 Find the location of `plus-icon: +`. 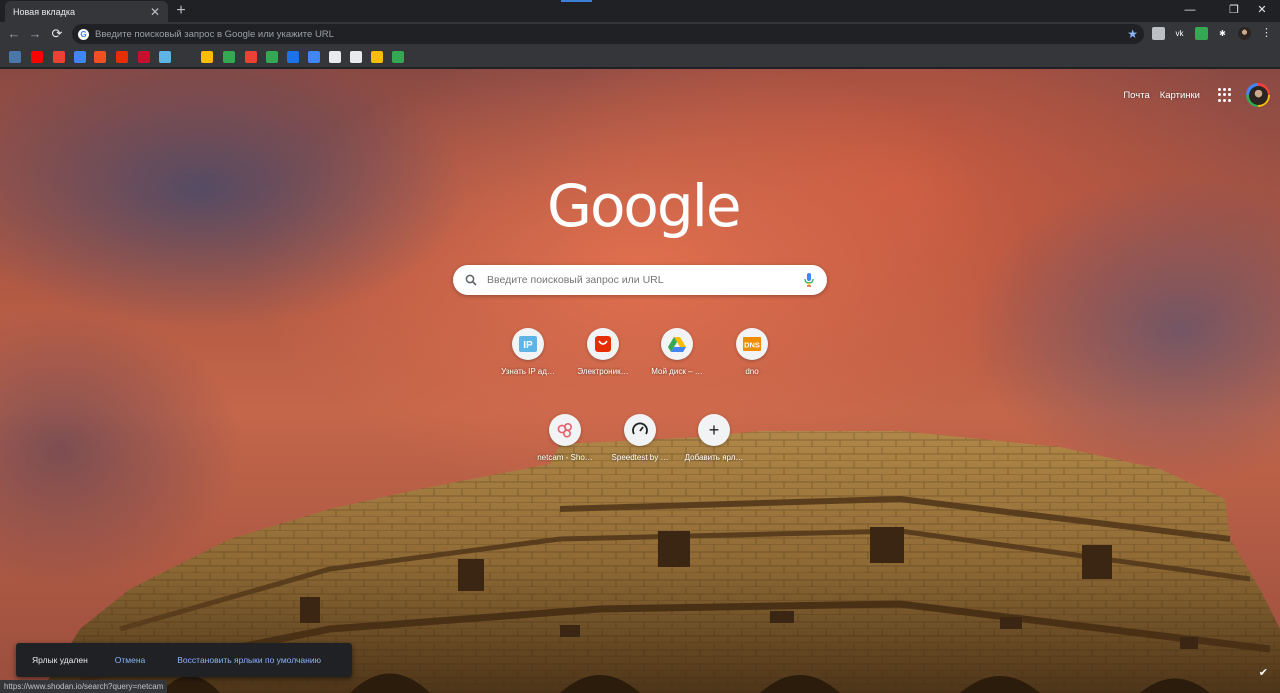

plus-icon: + is located at coordinates (714, 430).